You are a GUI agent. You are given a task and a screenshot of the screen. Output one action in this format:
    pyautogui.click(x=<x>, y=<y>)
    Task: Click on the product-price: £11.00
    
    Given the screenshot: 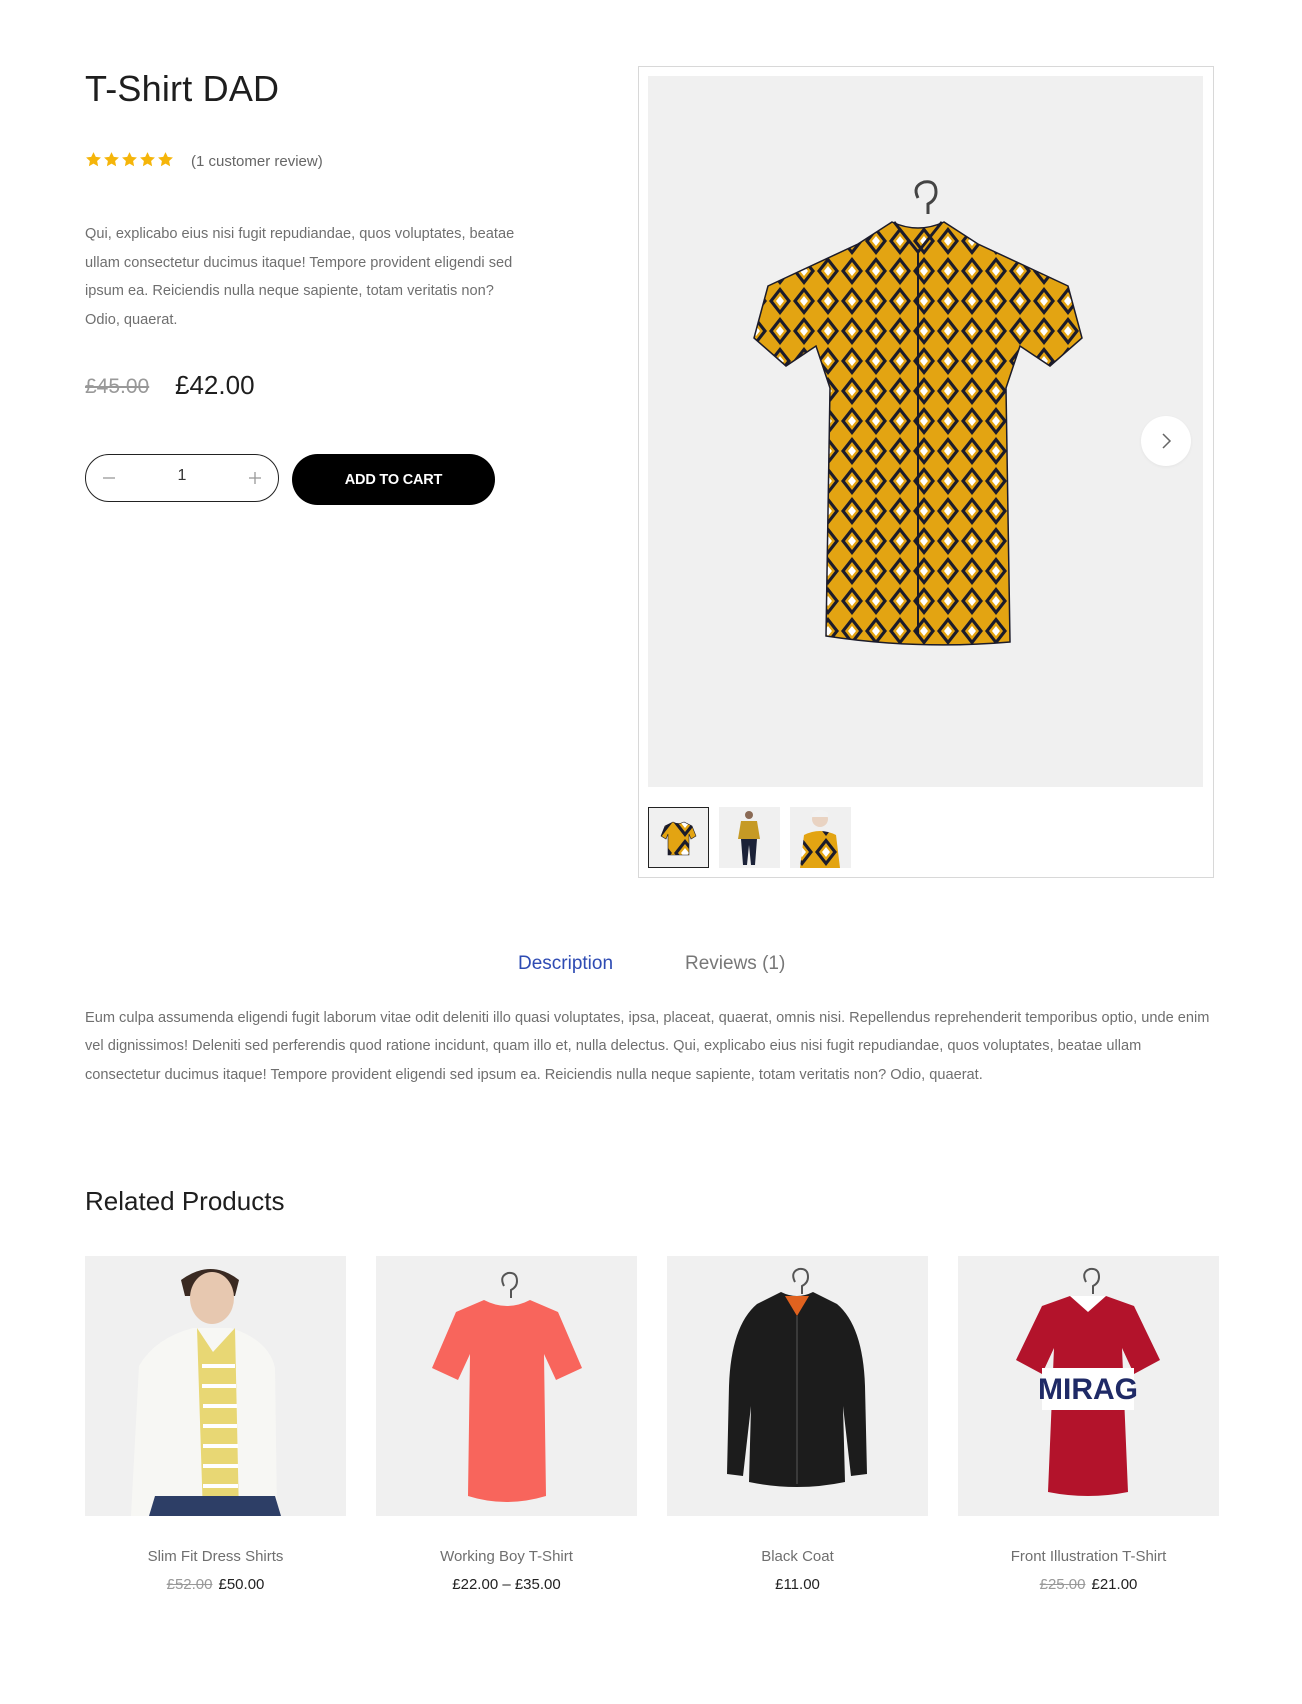 What is the action you would take?
    pyautogui.click(x=797, y=1584)
    